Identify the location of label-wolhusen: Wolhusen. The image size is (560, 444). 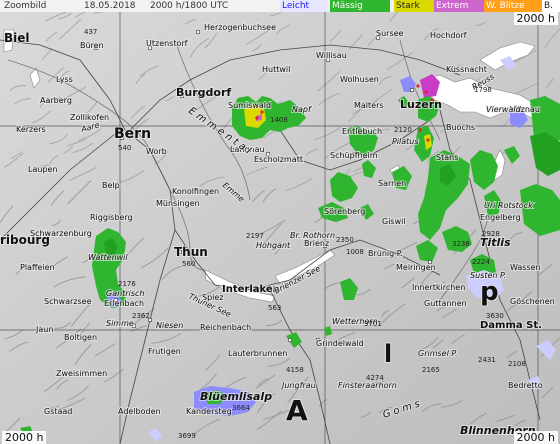
(359, 79).